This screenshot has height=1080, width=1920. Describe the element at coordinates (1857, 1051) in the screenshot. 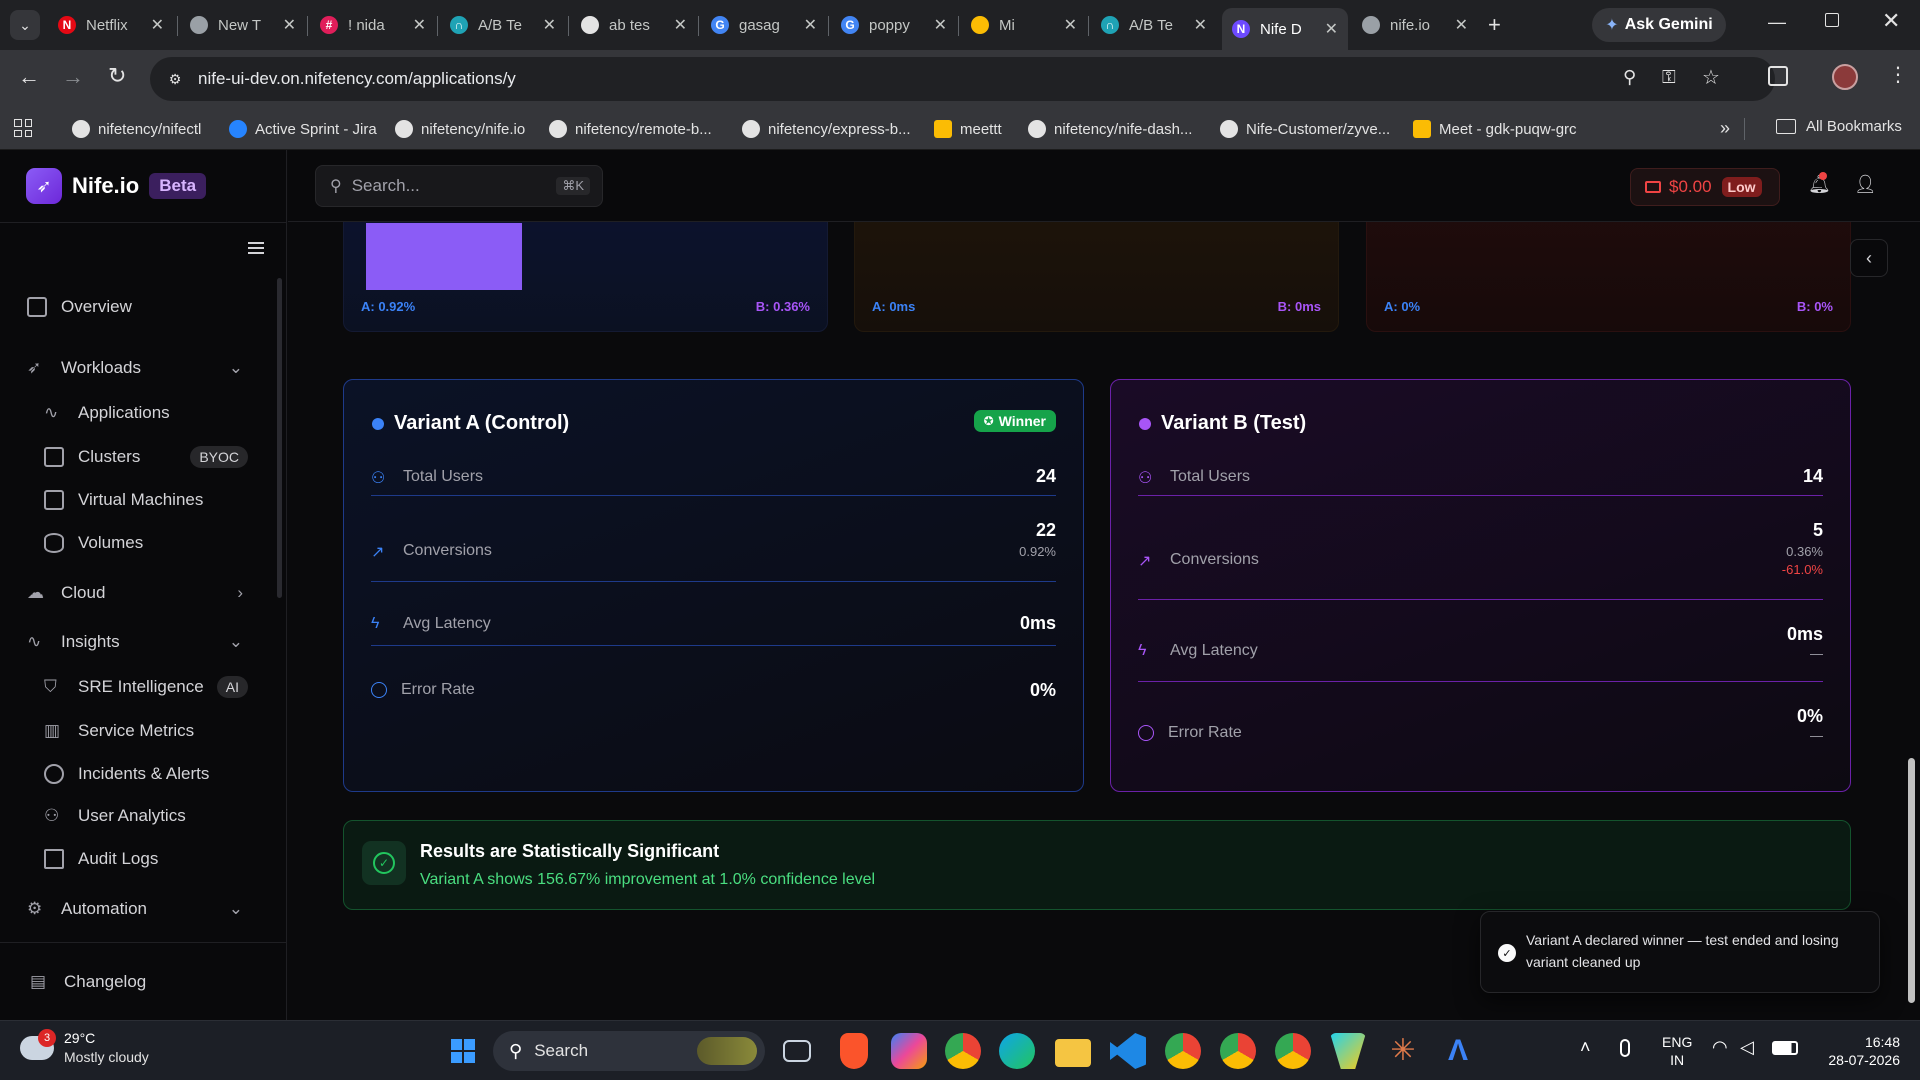

I see `clock: 16:48 28-07-2026` at that location.